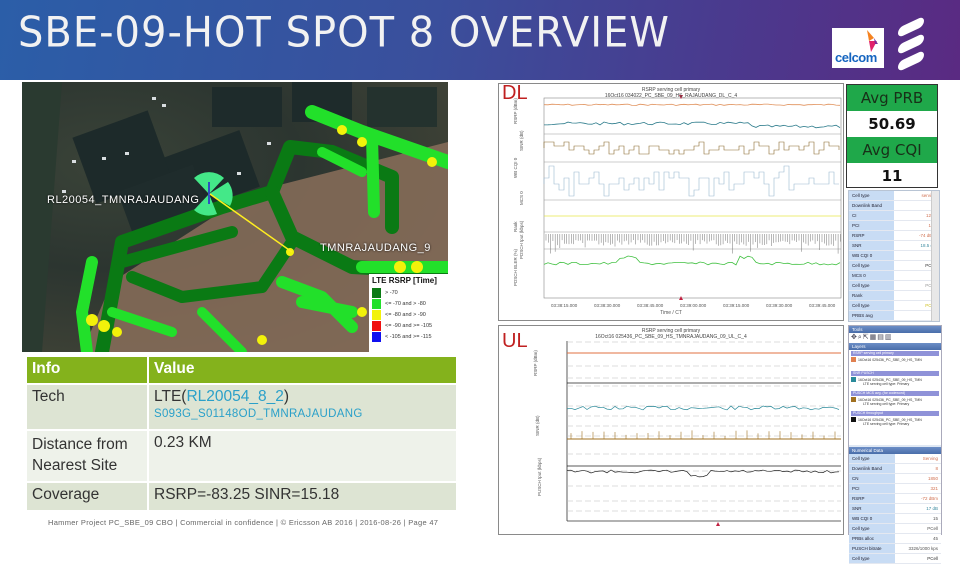 This screenshot has width=960, height=564. What do you see at coordinates (692, 260) in the screenshot?
I see `dl-bler-trace` at bounding box center [692, 260].